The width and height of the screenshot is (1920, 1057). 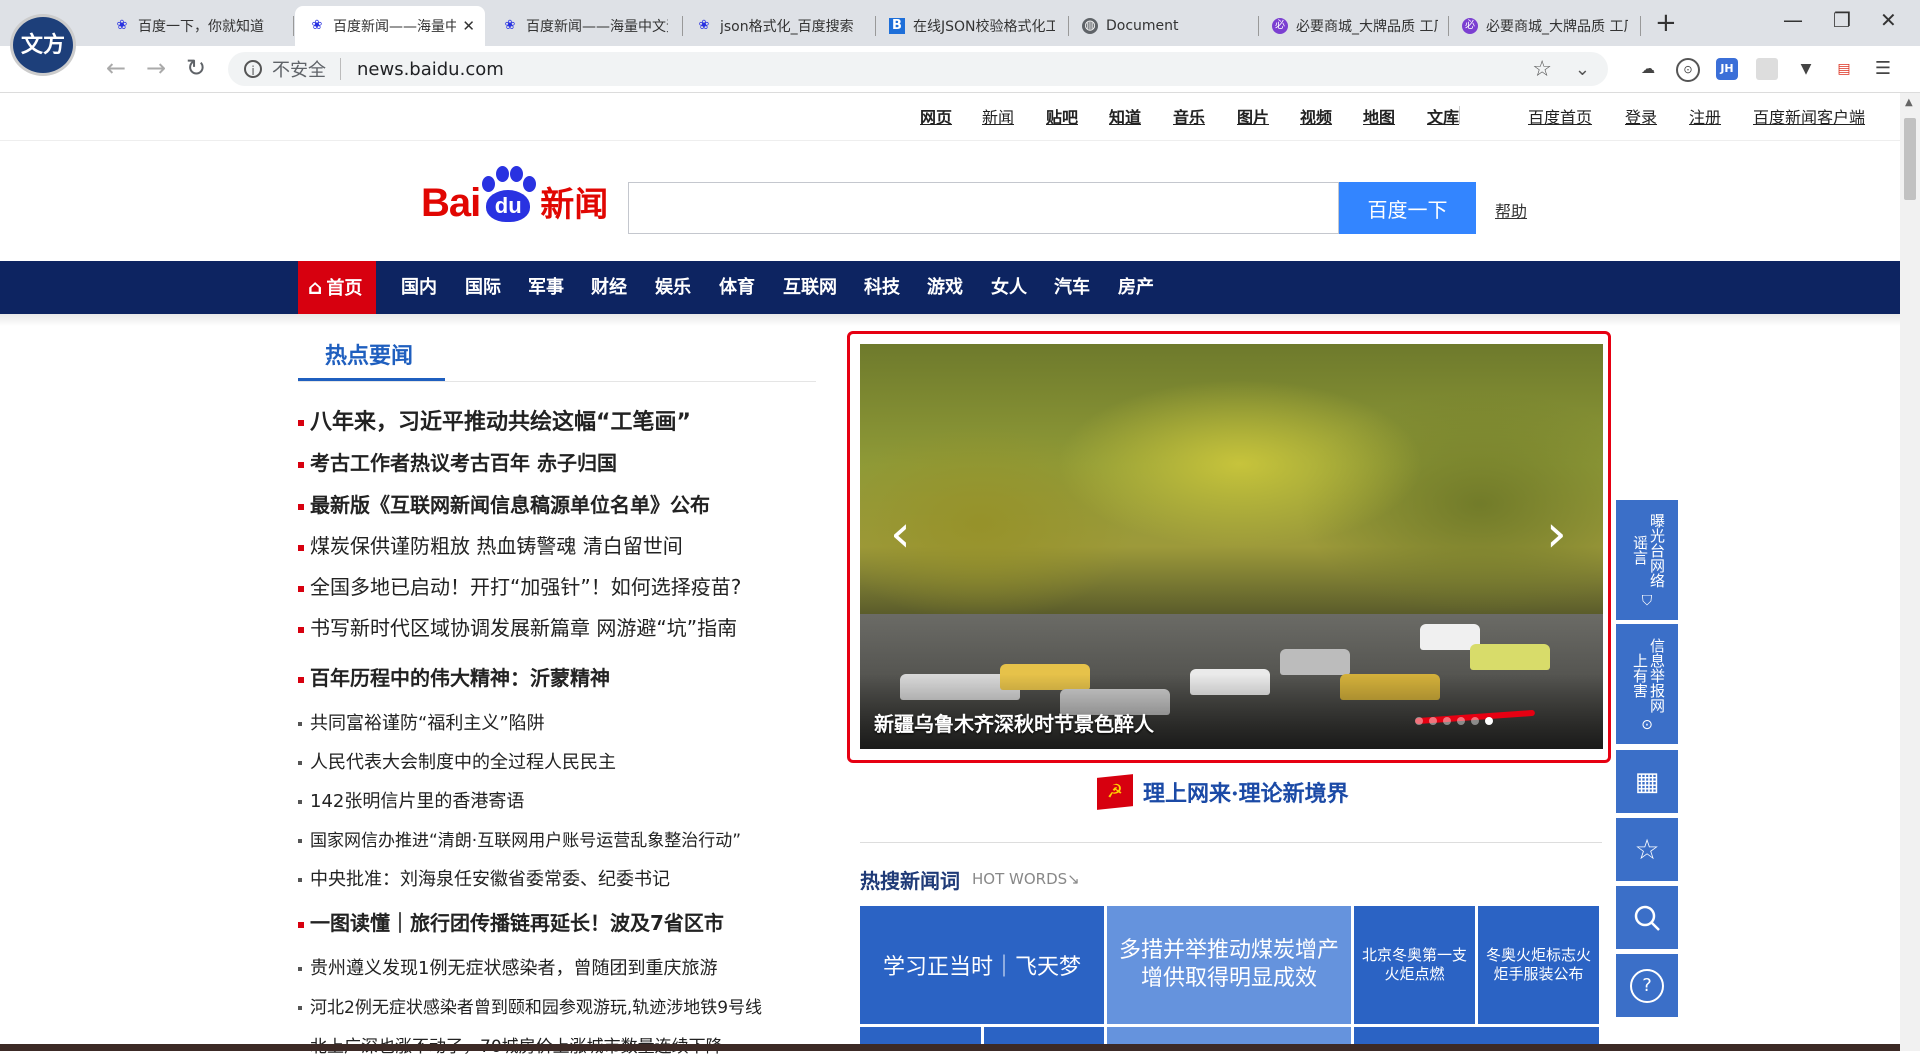 I want to click on help-float-button: ?, so click(x=1647, y=985).